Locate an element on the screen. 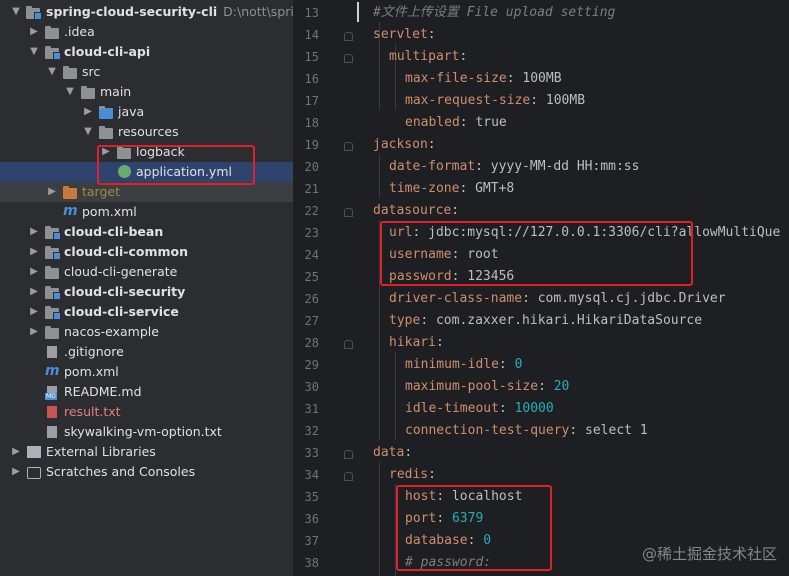 This screenshot has height=576, width=789. code-line: jackson: is located at coordinates (404, 145).